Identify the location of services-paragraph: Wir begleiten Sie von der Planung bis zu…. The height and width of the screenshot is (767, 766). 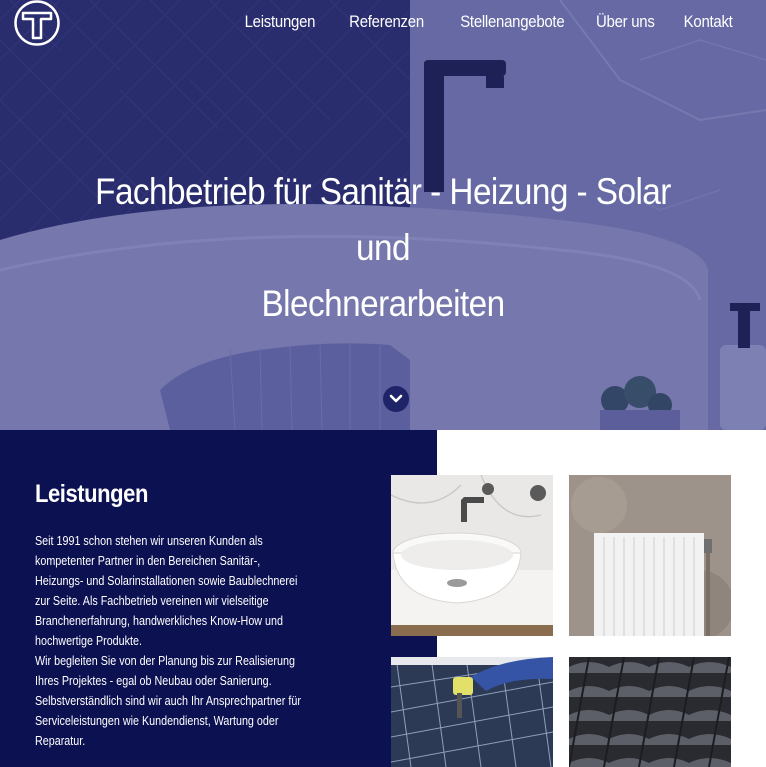
(168, 701).